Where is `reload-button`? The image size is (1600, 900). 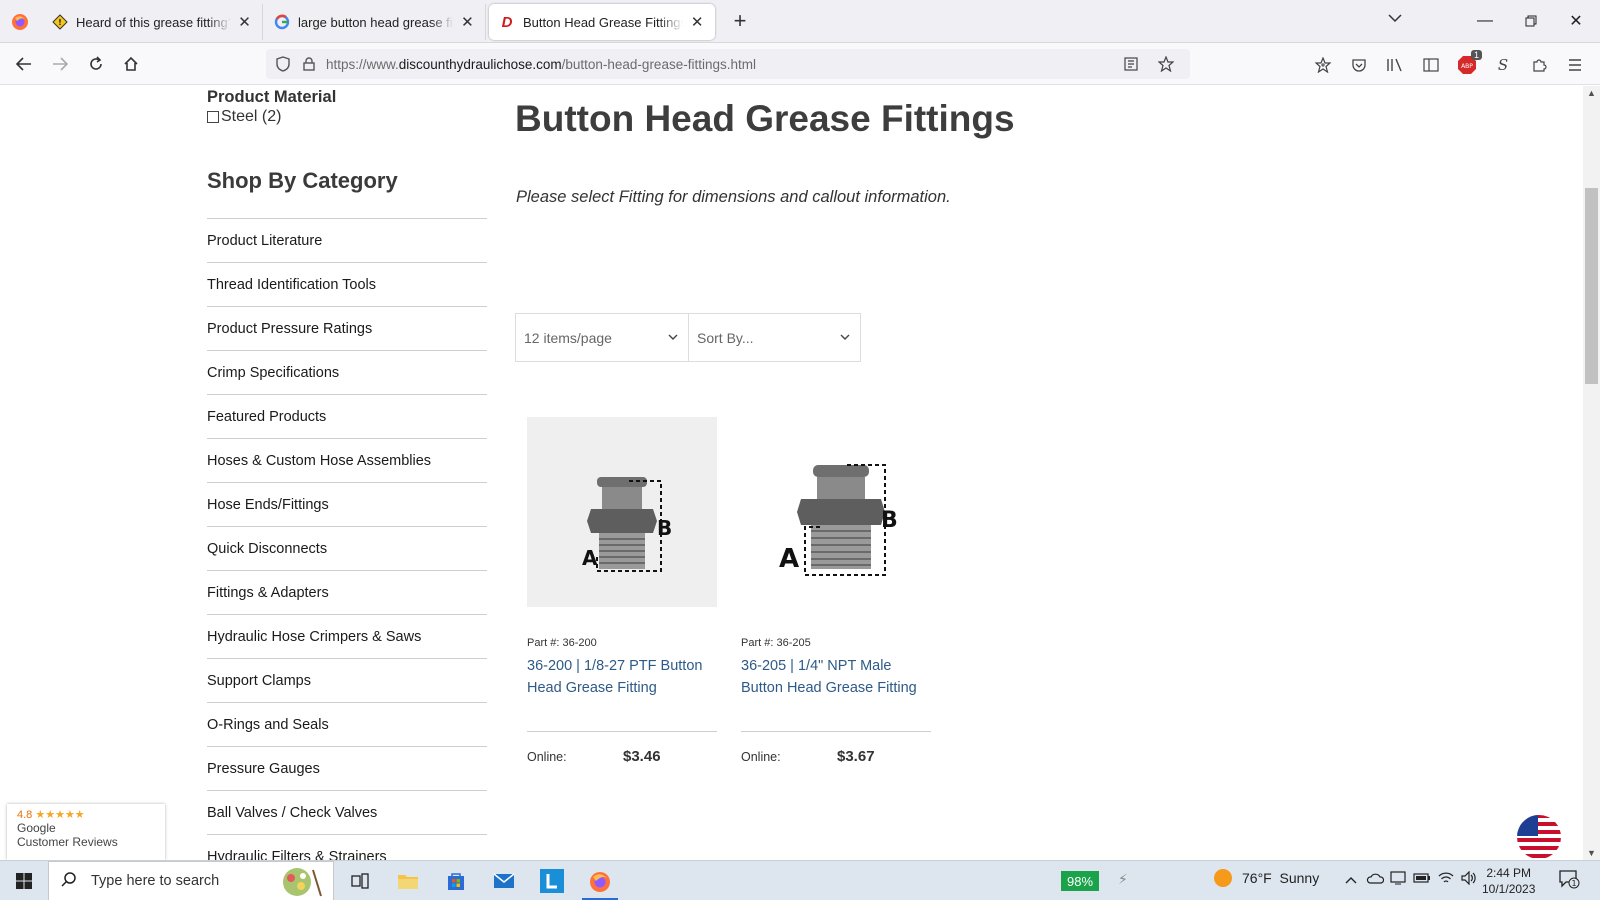 reload-button is located at coordinates (96, 64).